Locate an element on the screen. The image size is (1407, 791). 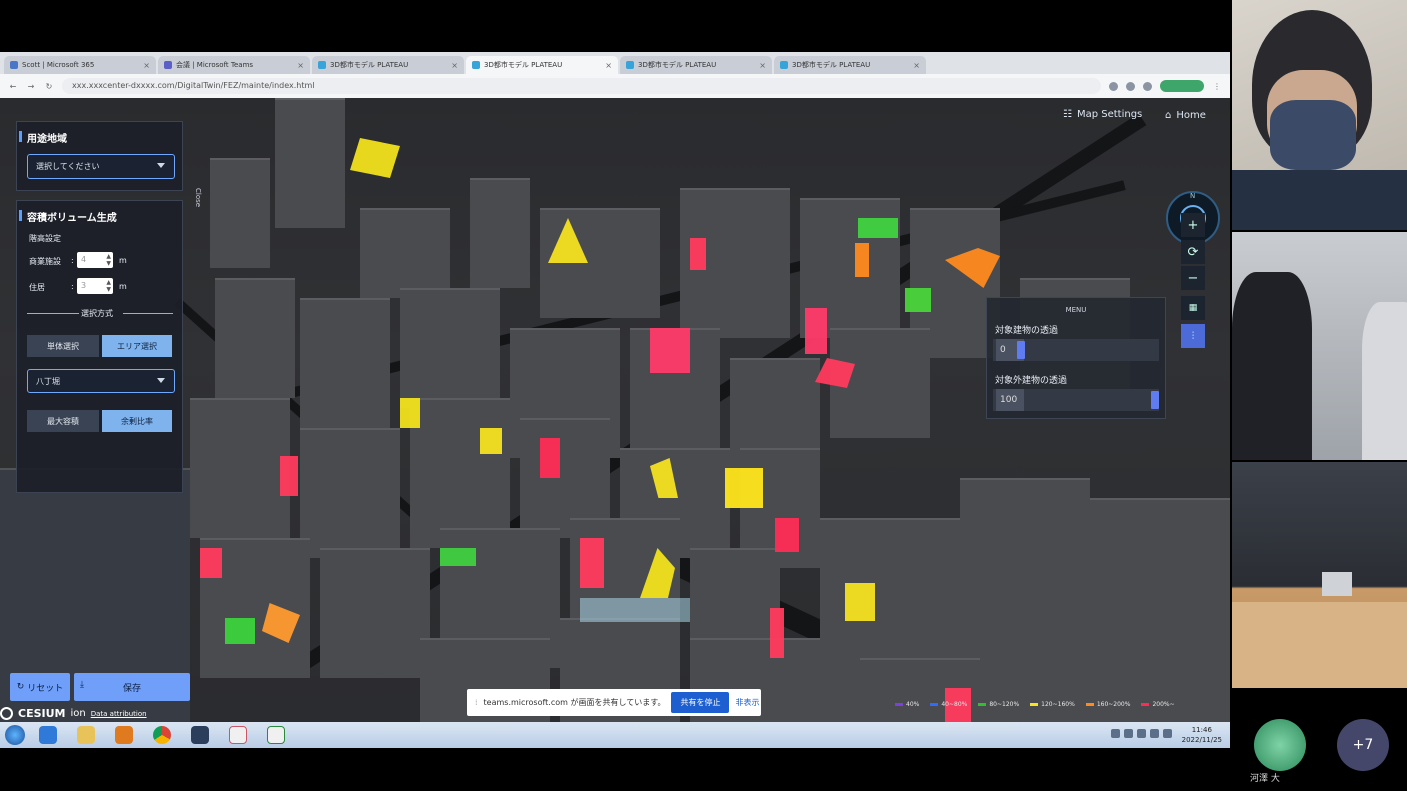
legend-item: 80~120% is located at coordinates (998, 704).